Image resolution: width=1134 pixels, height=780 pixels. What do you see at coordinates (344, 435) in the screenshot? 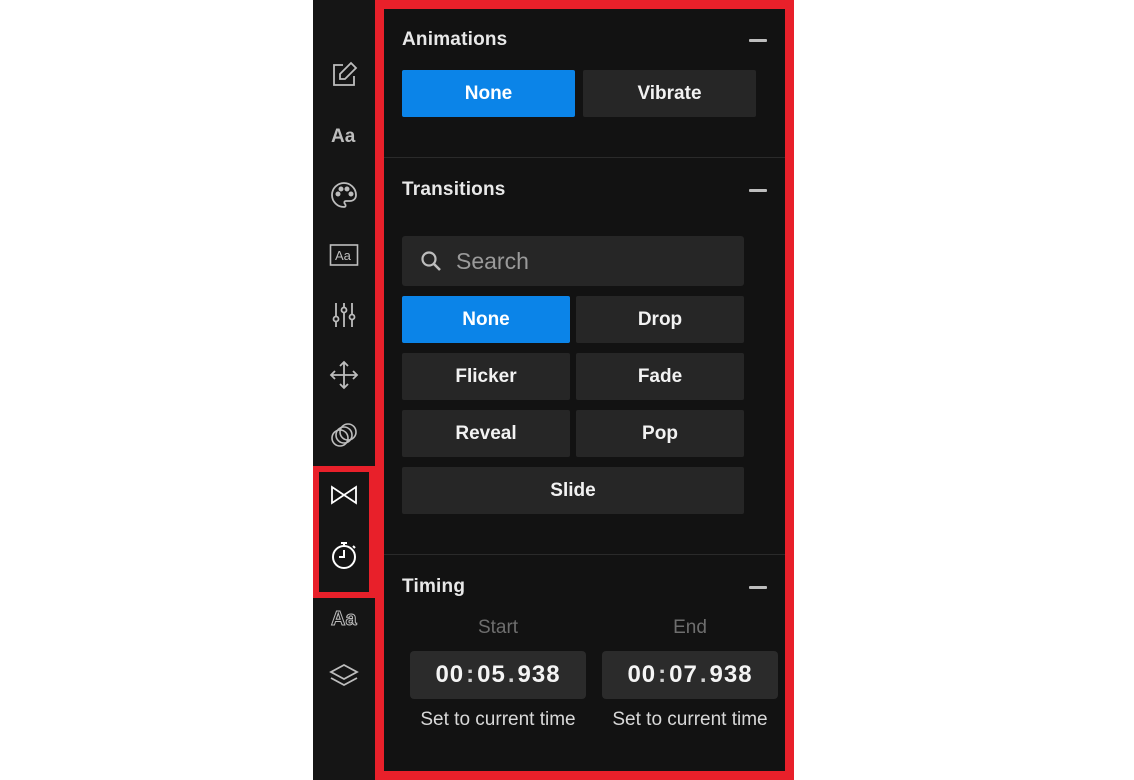
I see `blend-icon` at bounding box center [344, 435].